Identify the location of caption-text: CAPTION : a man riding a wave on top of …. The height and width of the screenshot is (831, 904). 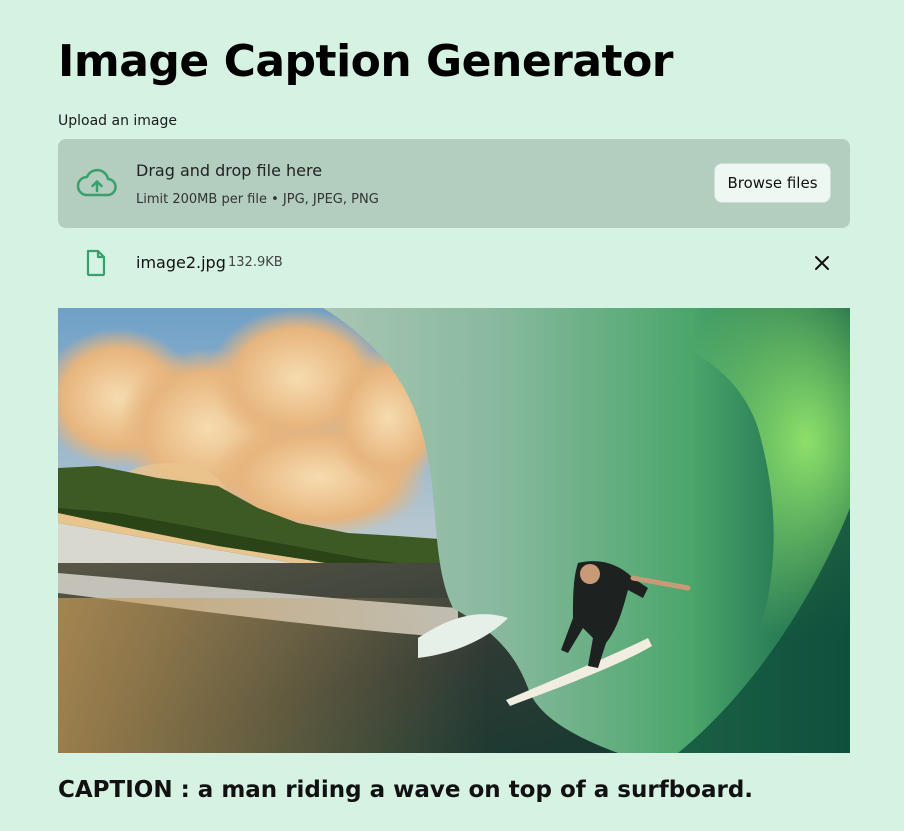
(406, 790).